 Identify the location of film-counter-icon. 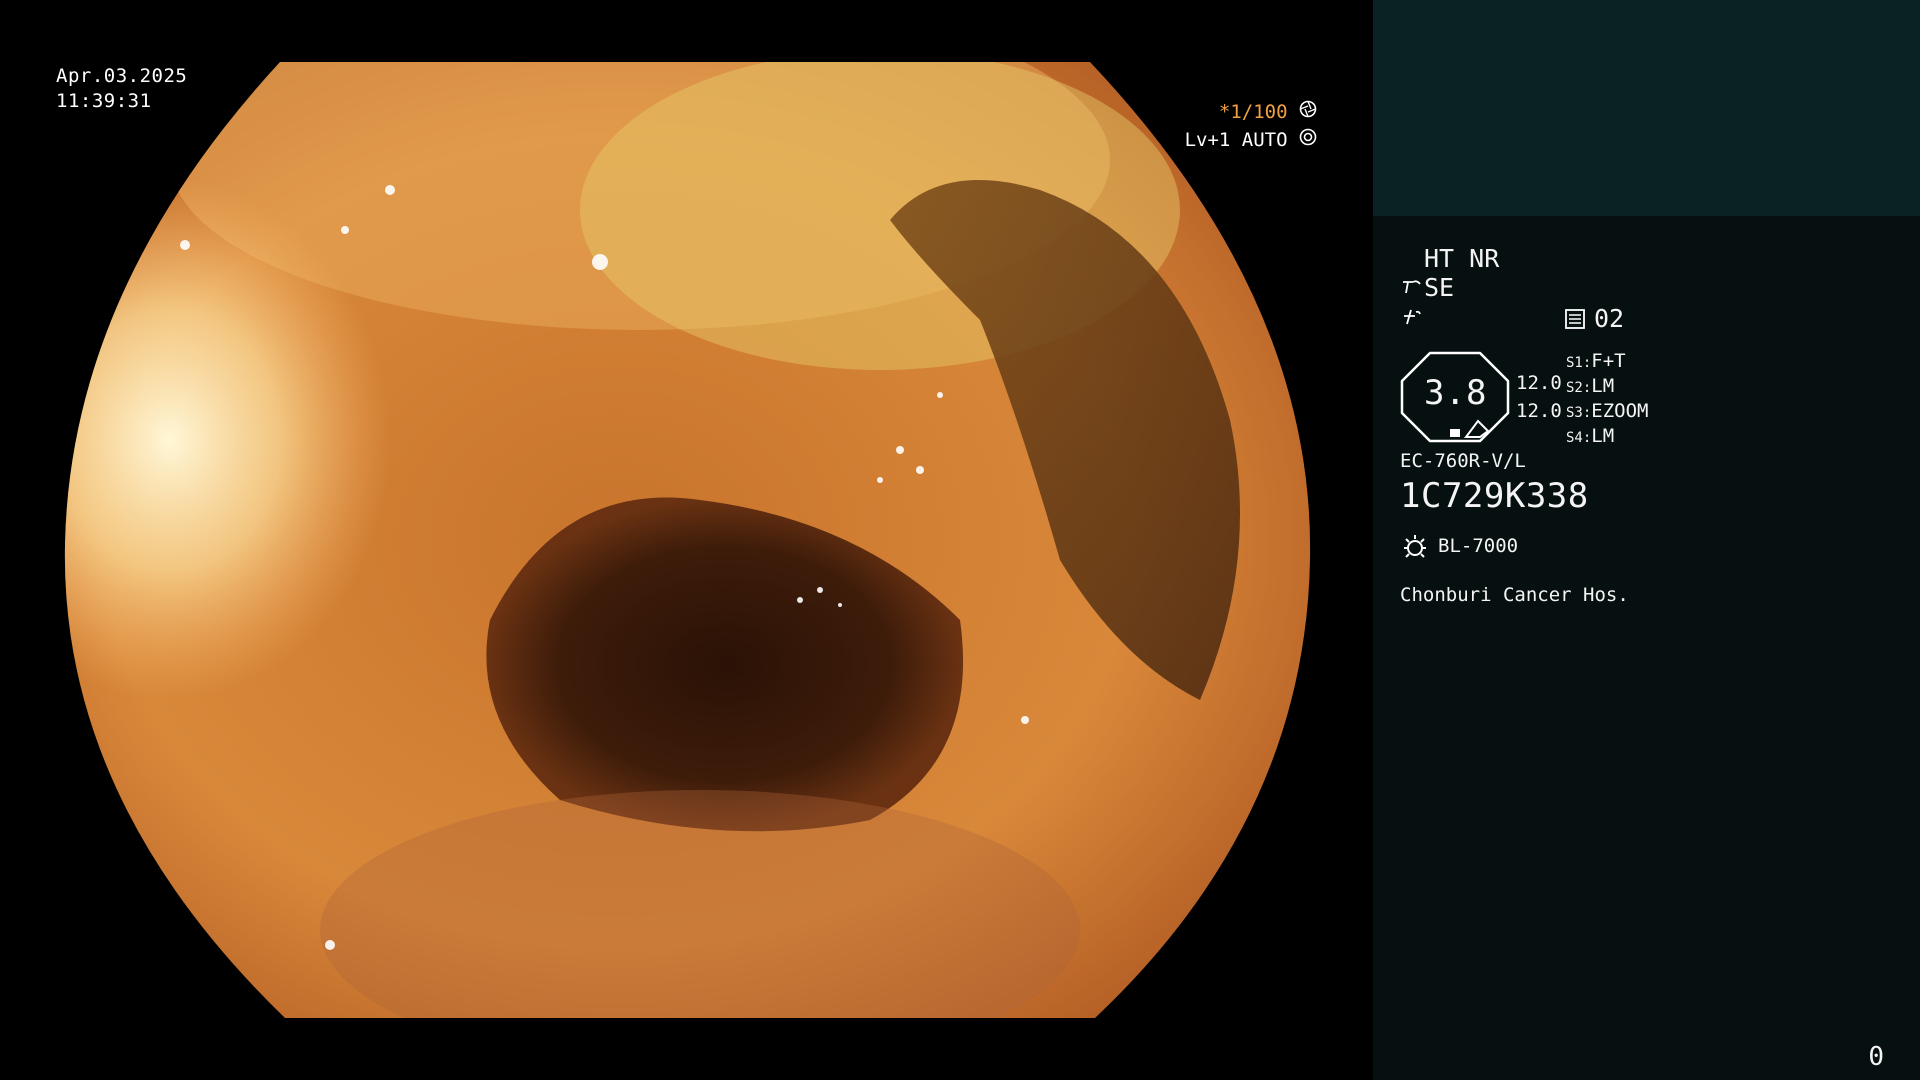
(1575, 319).